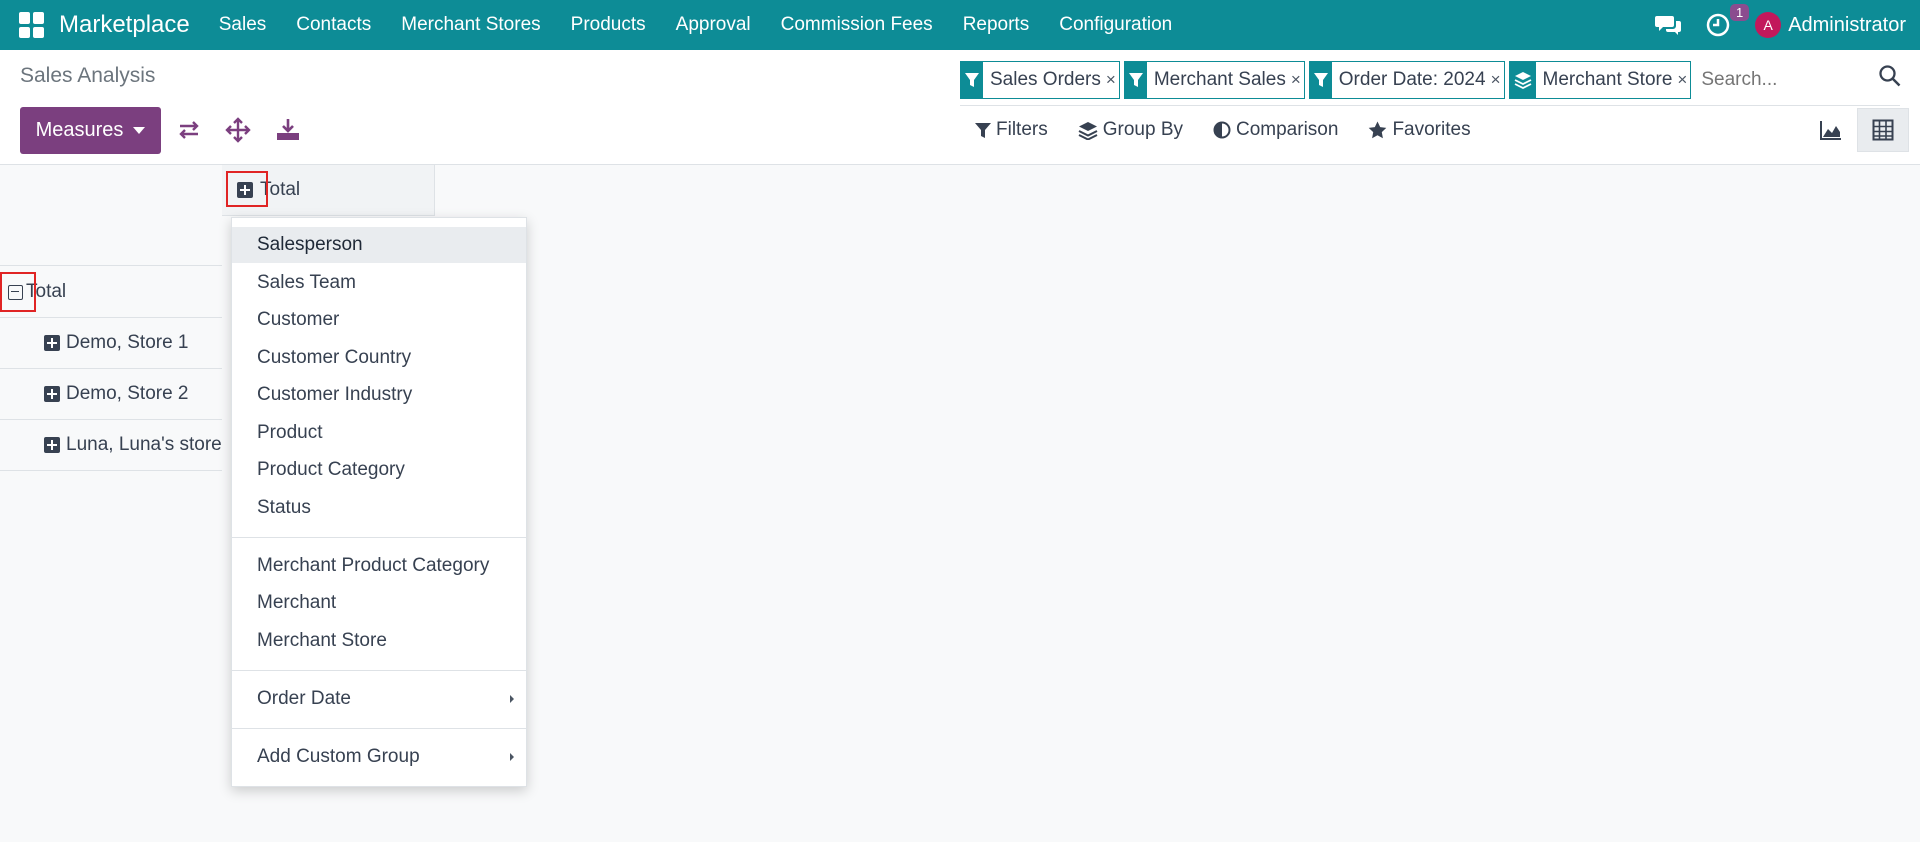  I want to click on star-icon, so click(1378, 130).